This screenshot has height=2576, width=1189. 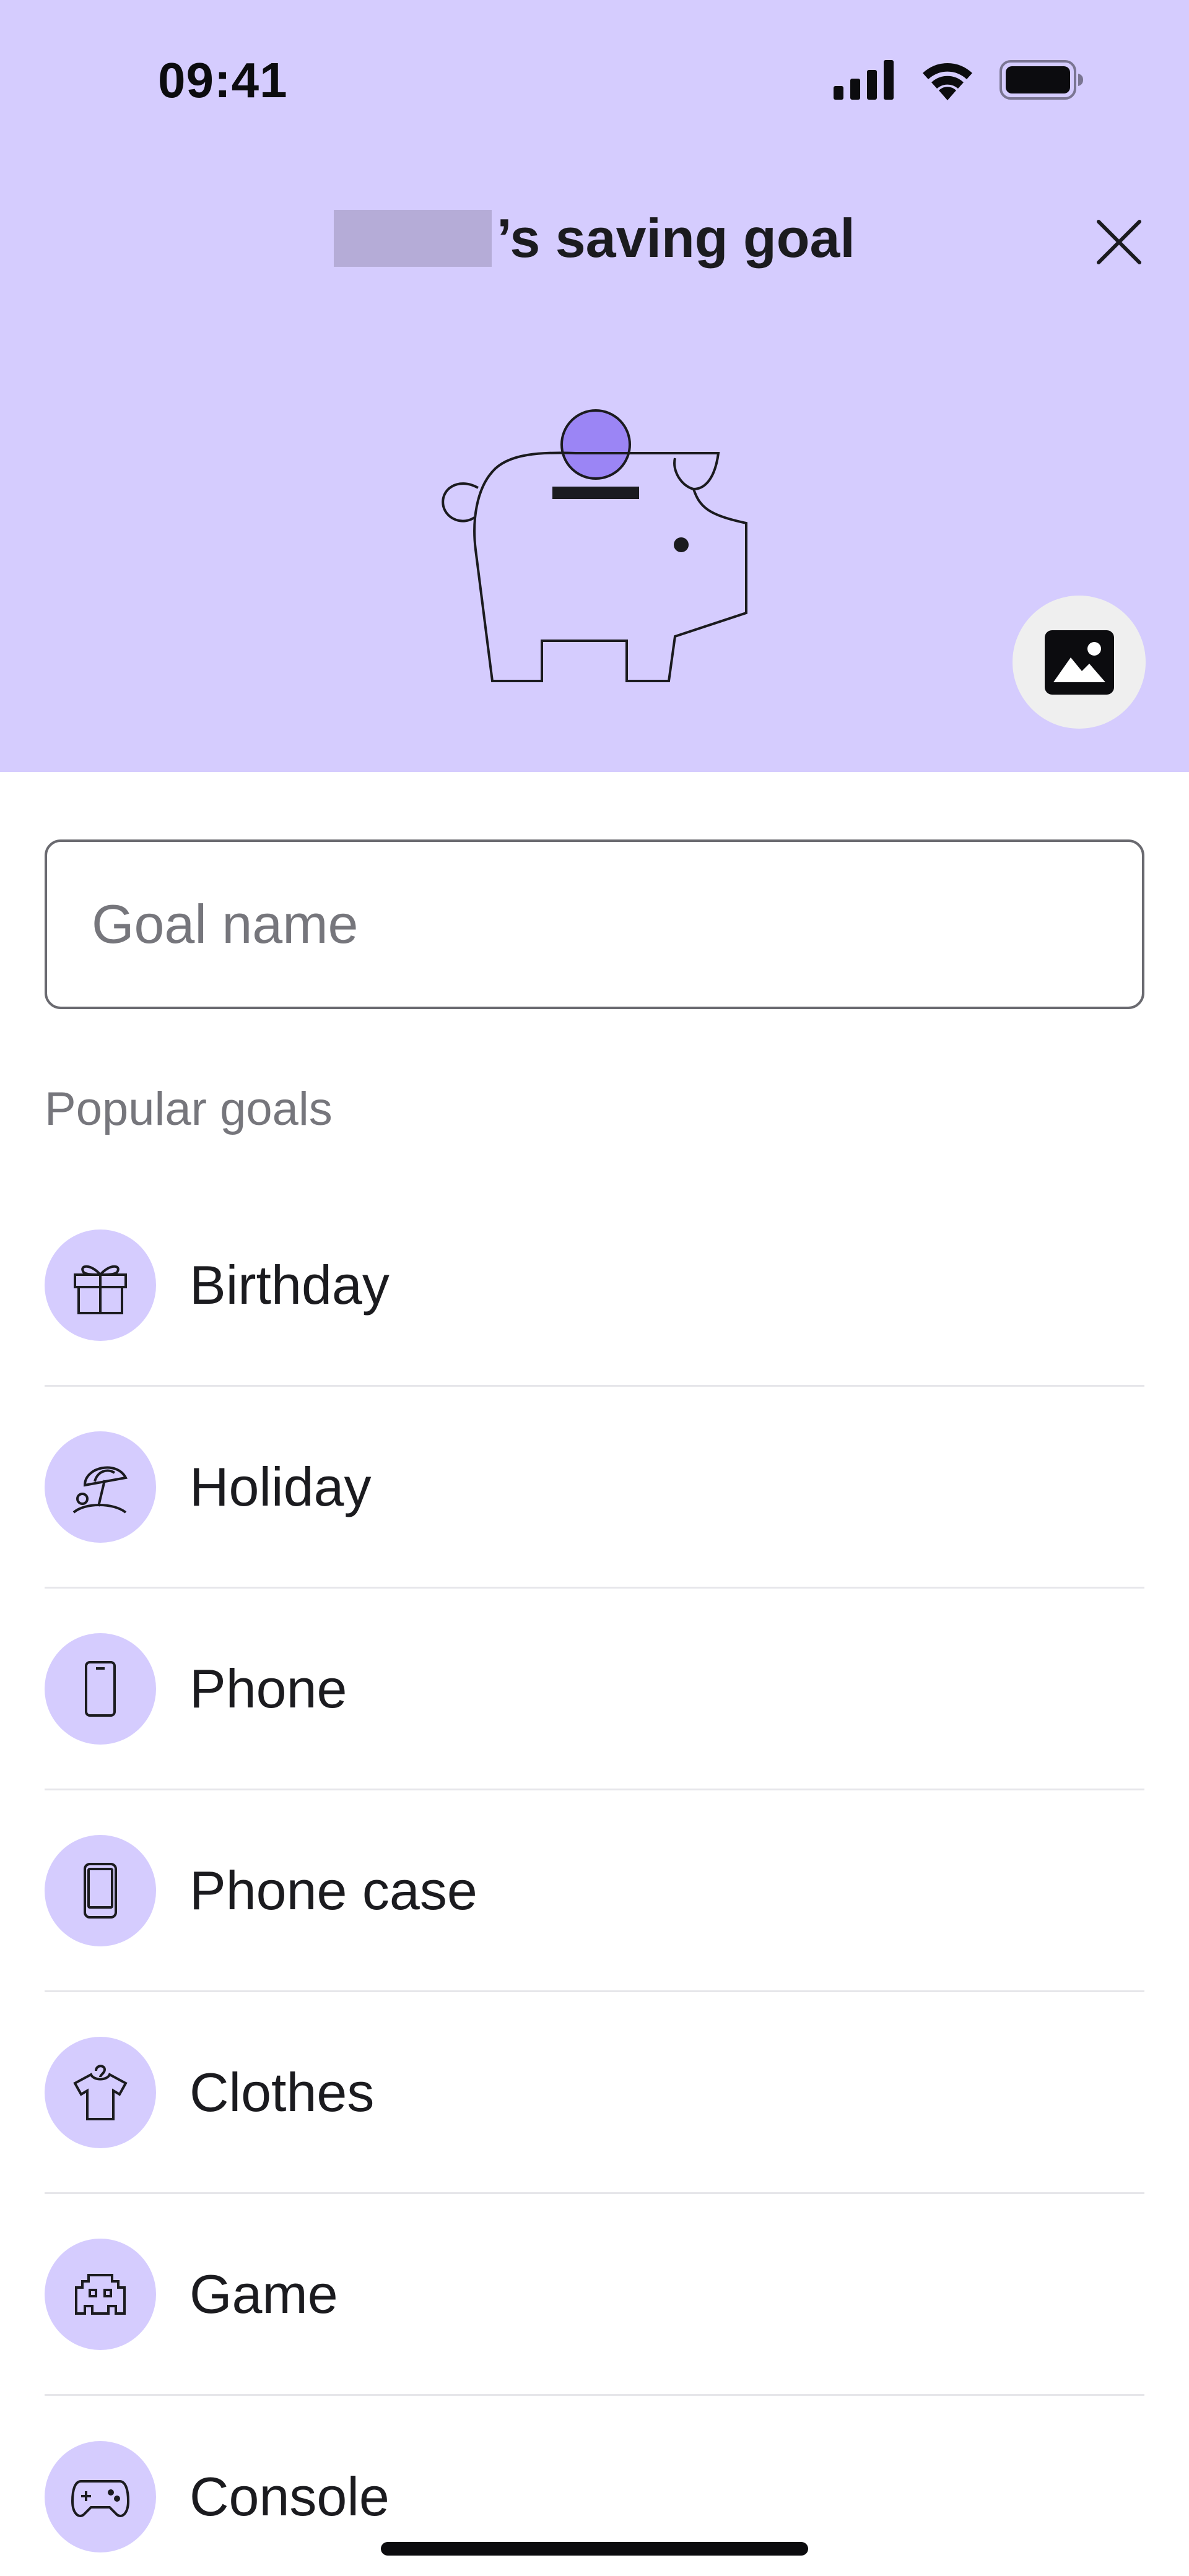 I want to click on goal-item-birthday: Birthday, so click(x=594, y=1286).